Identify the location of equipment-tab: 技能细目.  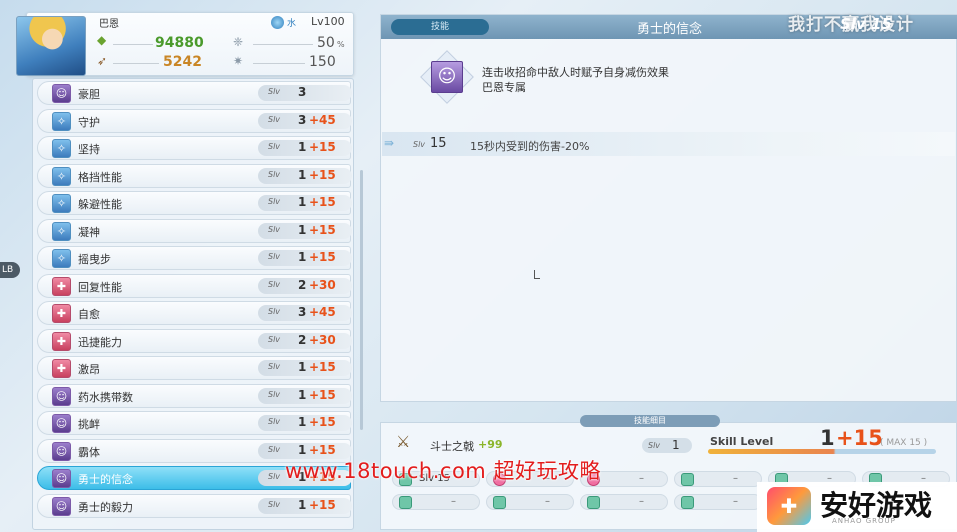
(650, 421).